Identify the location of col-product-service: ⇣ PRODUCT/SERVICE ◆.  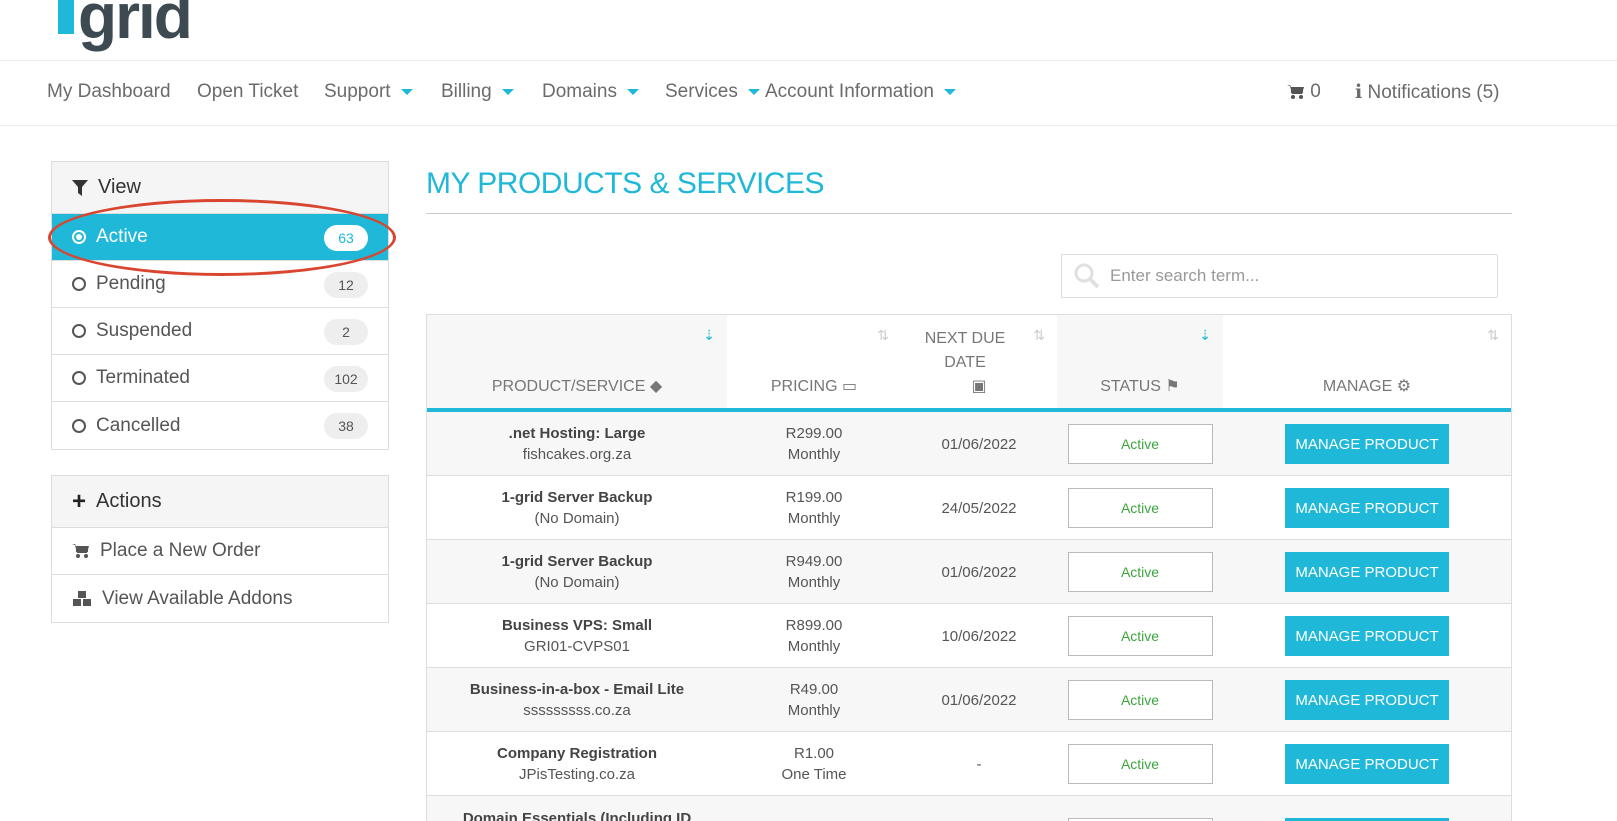
(577, 361).